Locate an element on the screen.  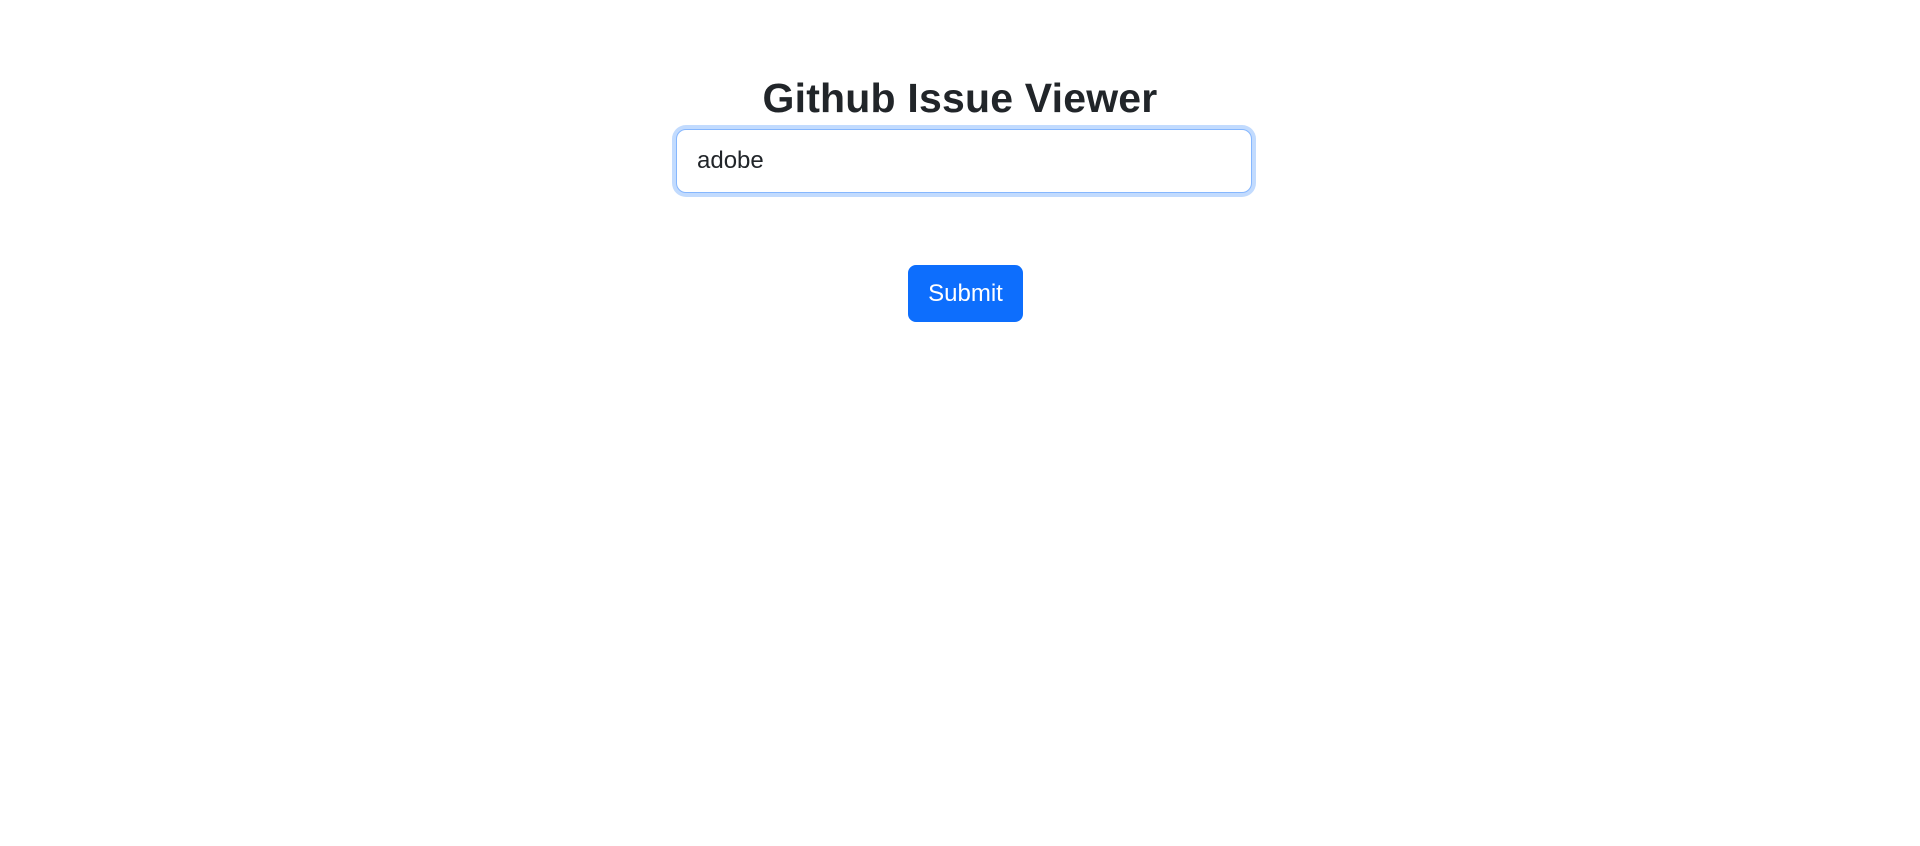
search-input is located at coordinates (964, 161).